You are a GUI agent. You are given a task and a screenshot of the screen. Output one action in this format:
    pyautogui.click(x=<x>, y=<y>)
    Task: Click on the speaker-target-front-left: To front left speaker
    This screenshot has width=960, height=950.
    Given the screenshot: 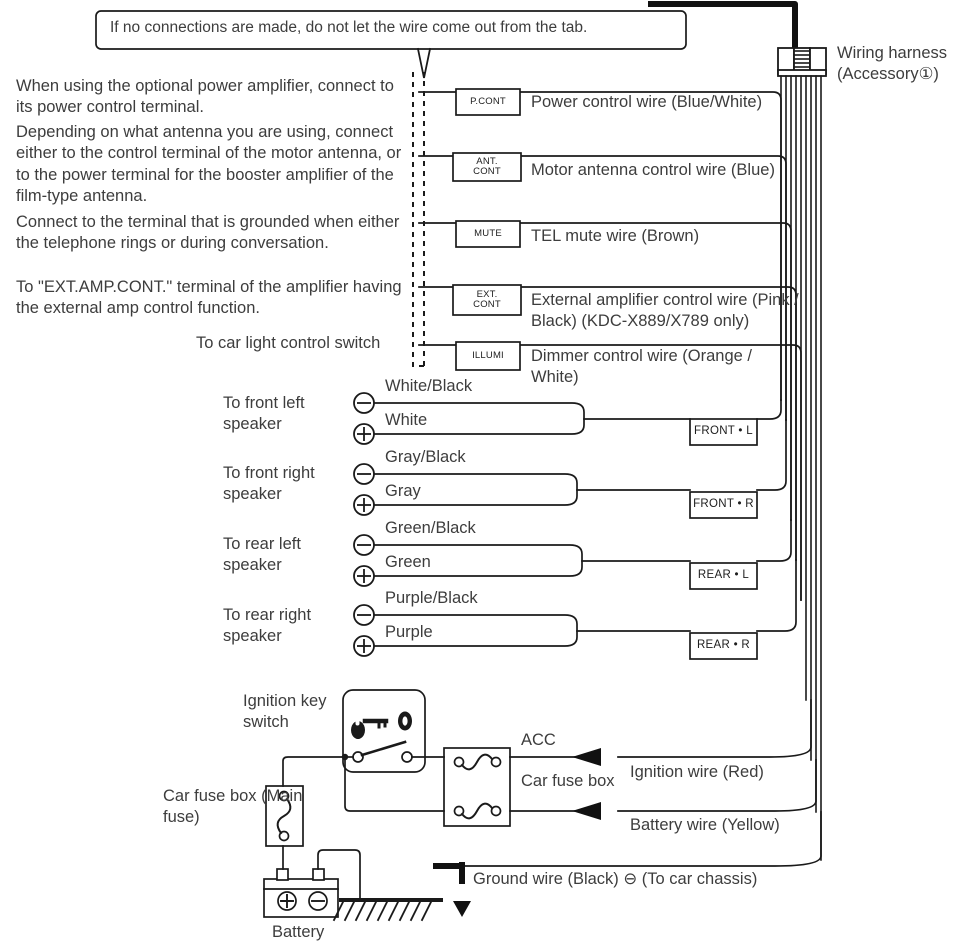 What is the action you would take?
    pyautogui.click(x=264, y=414)
    